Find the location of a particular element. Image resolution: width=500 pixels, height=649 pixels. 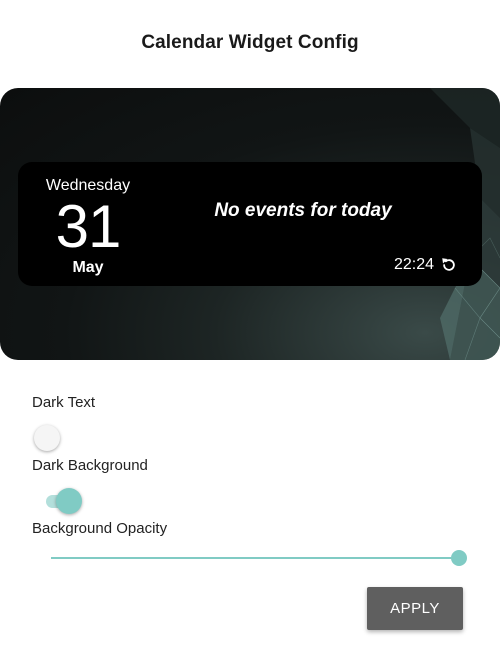

slider-rail is located at coordinates (255, 558).